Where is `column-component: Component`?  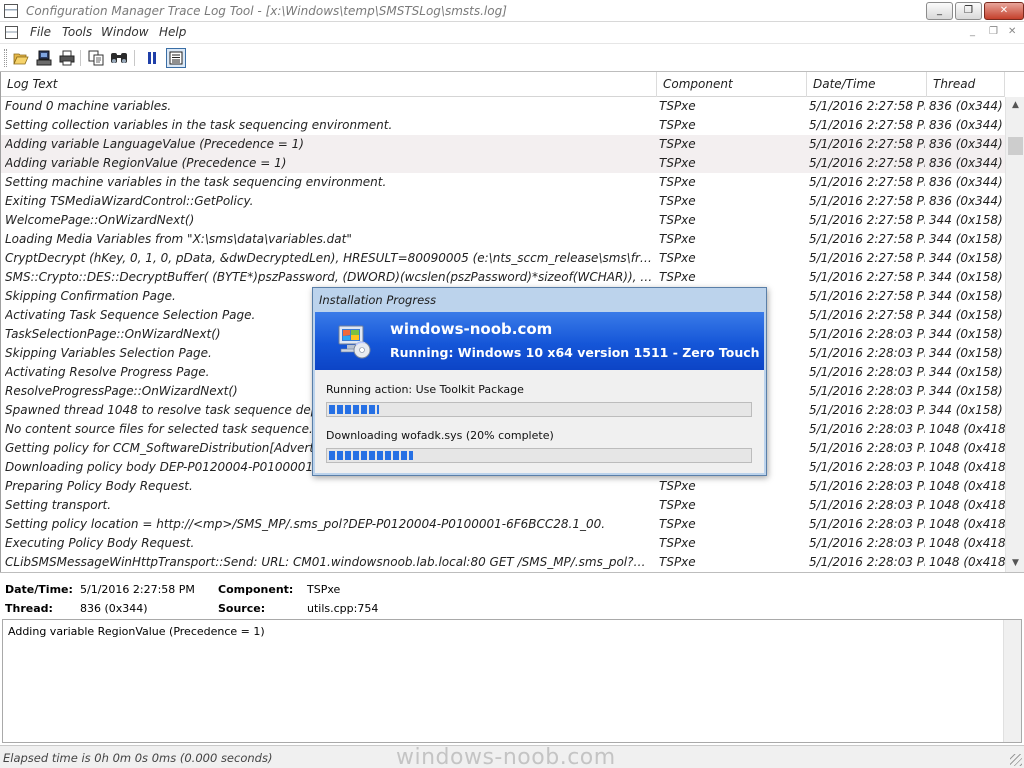
column-component: Component is located at coordinates (732, 84).